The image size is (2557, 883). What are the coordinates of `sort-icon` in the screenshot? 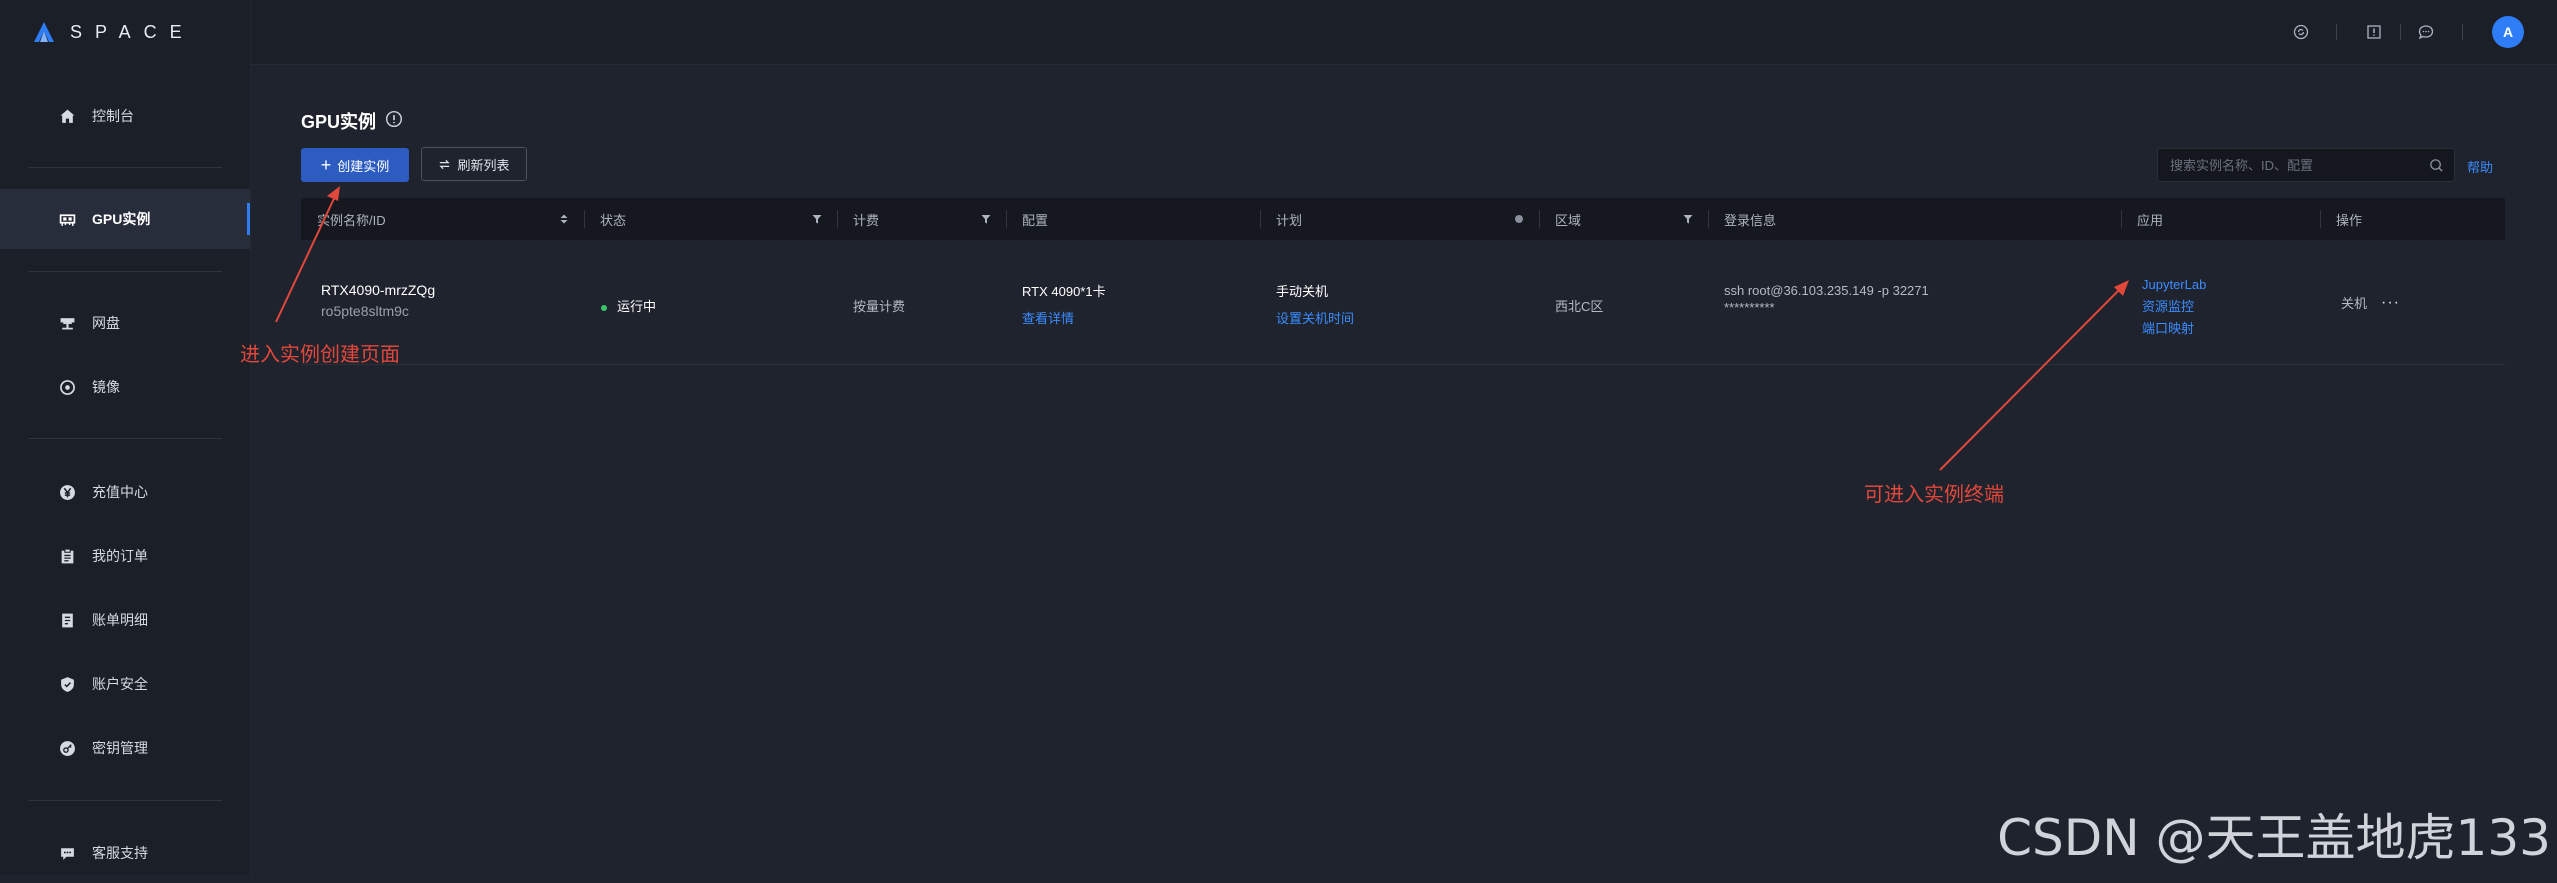 It's located at (564, 219).